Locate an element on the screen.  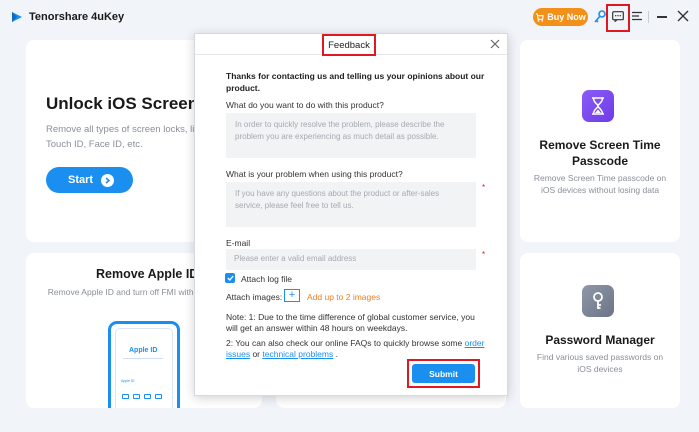
dialog-title-highlight: Feedback is located at coordinates (349, 45).